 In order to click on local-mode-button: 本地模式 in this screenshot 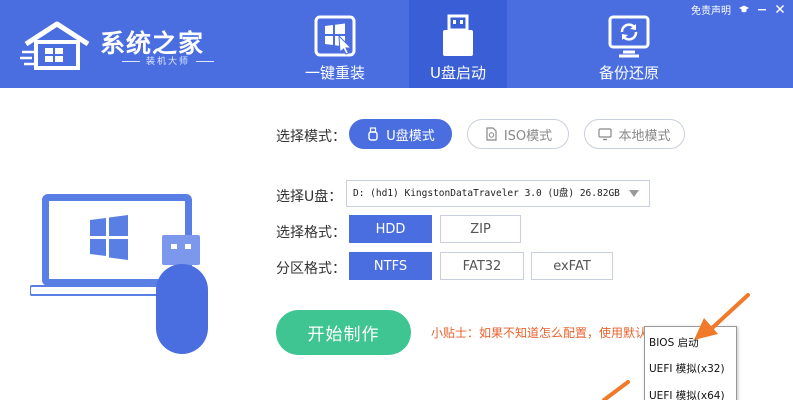, I will do `click(634, 134)`.